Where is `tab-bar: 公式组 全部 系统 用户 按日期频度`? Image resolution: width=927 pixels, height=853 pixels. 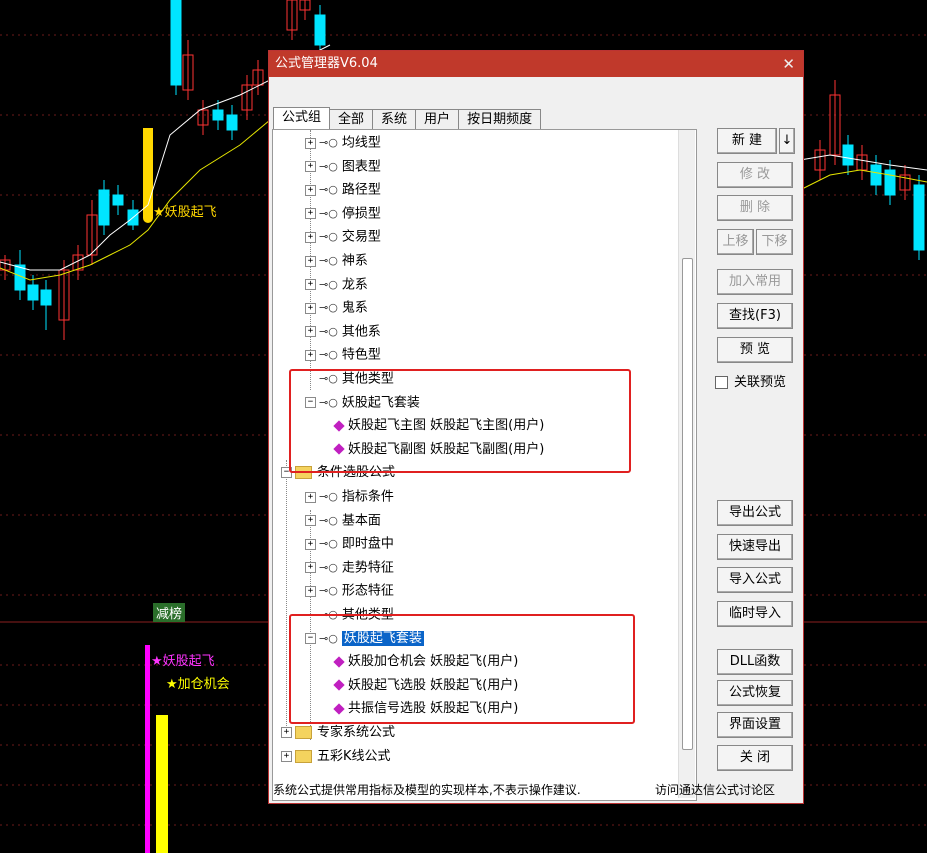 tab-bar: 公式组 全部 系统 用户 按日期频度 is located at coordinates (407, 118).